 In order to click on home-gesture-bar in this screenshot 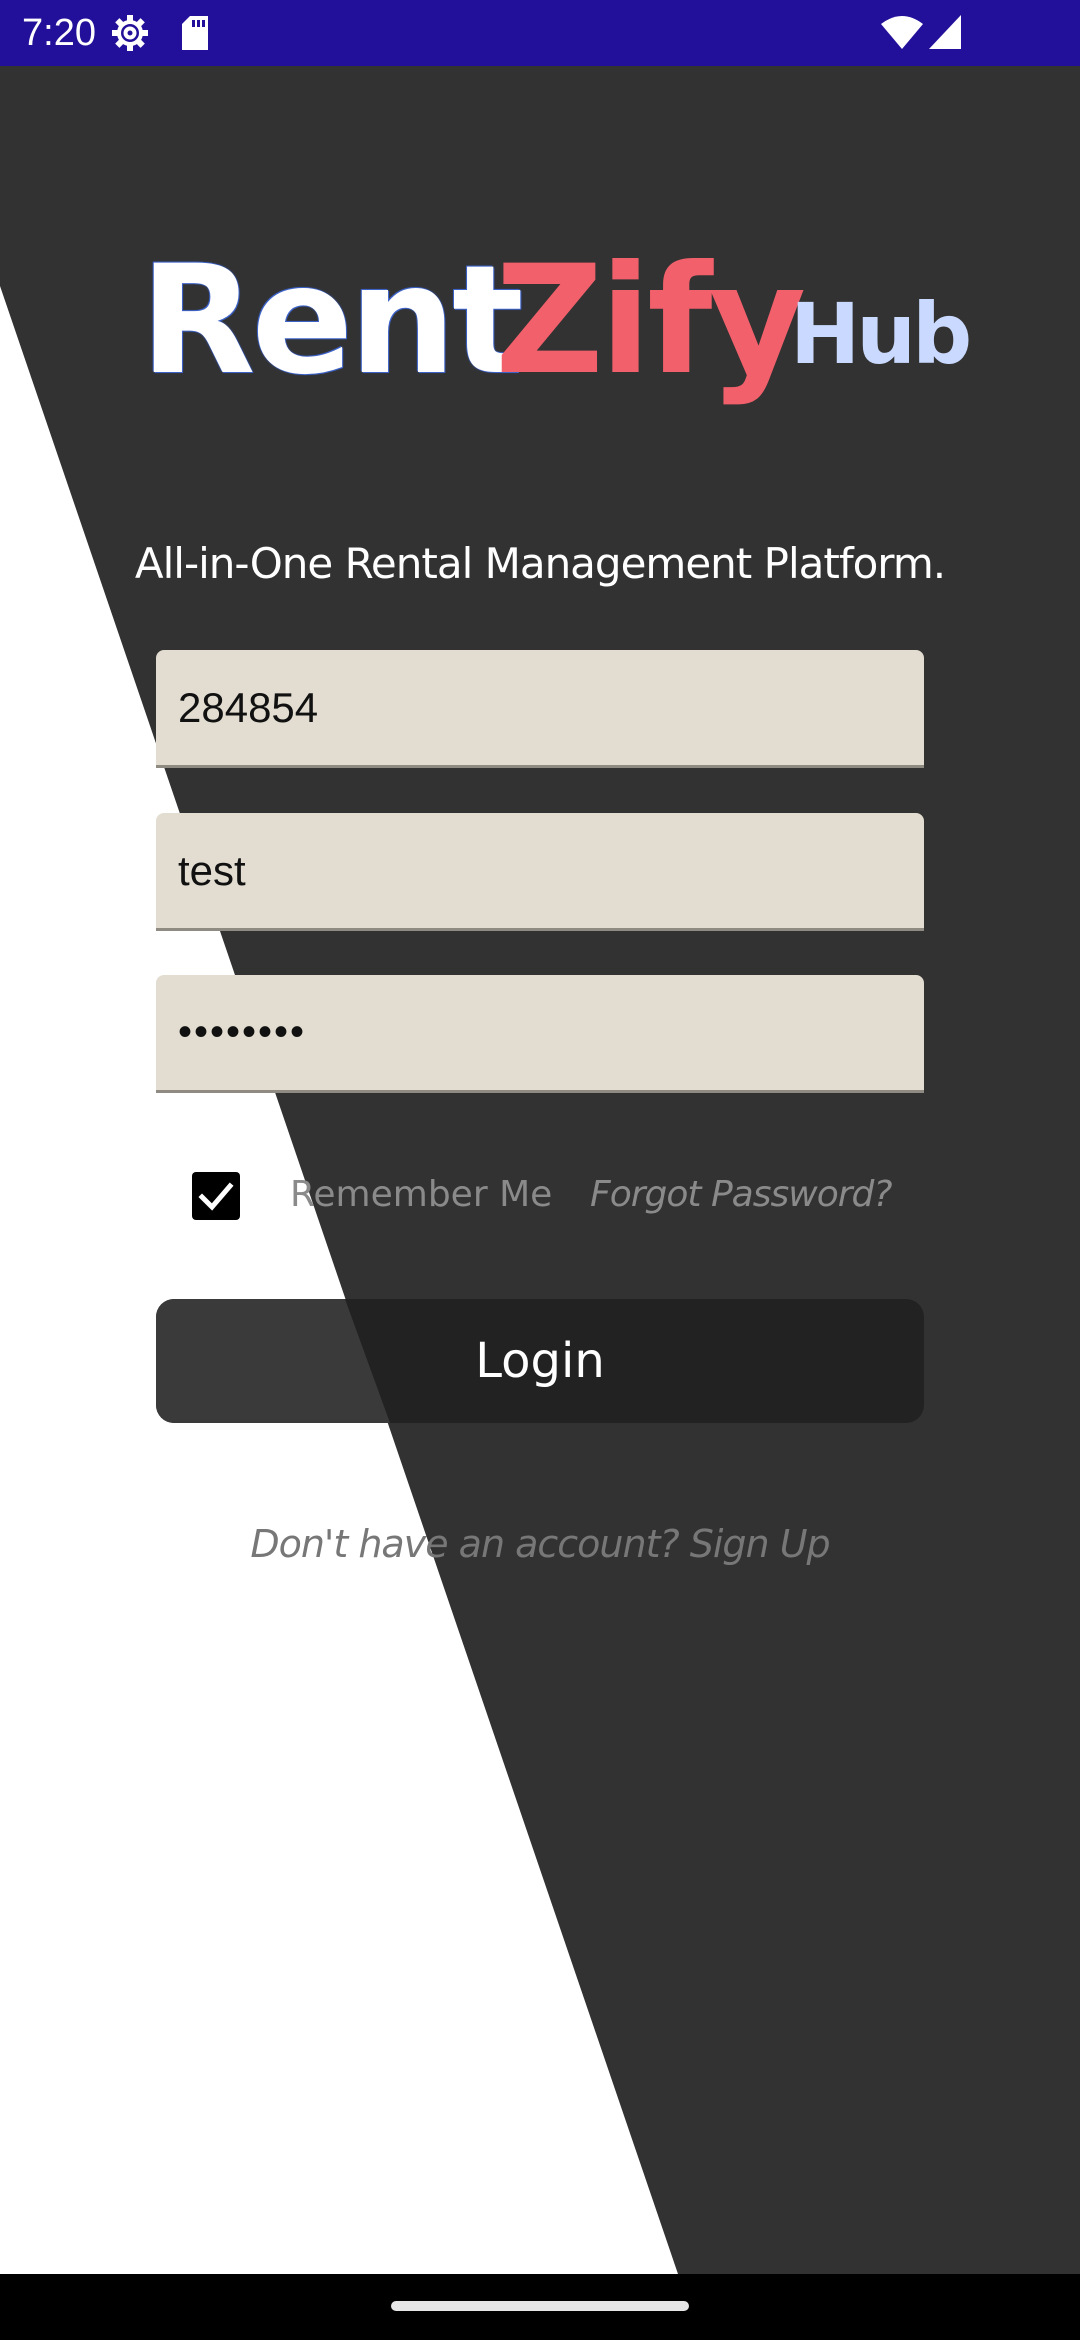, I will do `click(540, 2306)`.